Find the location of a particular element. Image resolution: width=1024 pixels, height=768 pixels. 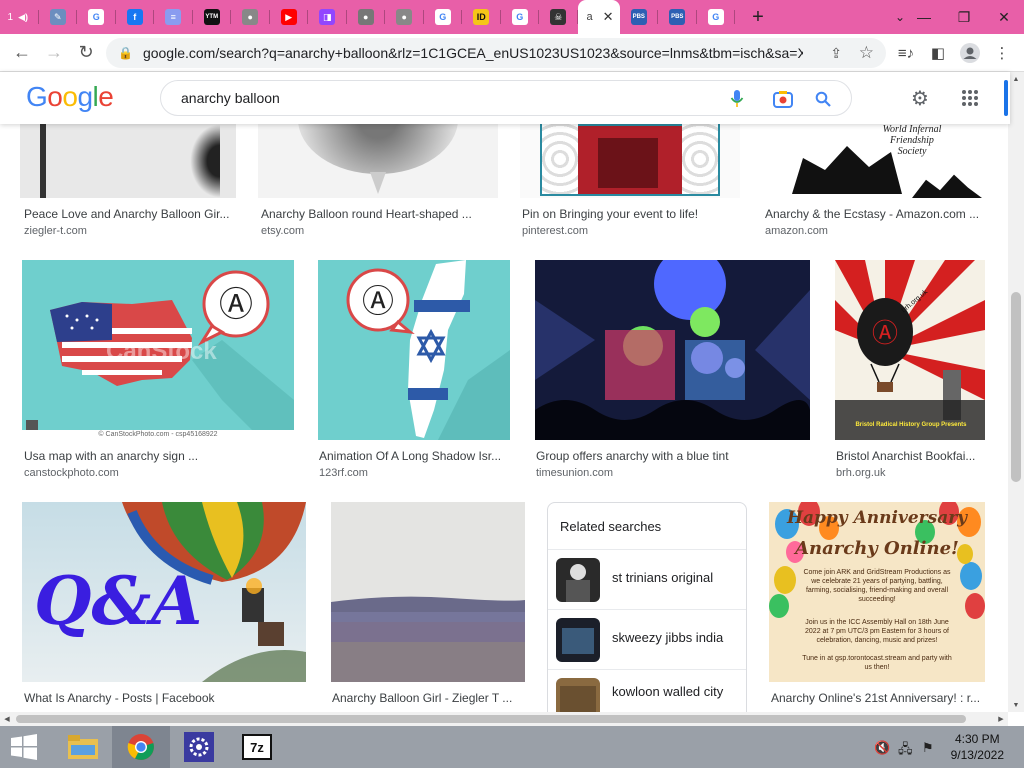

sevenzip-taskbar-icon: 7z is located at coordinates (257, 747).